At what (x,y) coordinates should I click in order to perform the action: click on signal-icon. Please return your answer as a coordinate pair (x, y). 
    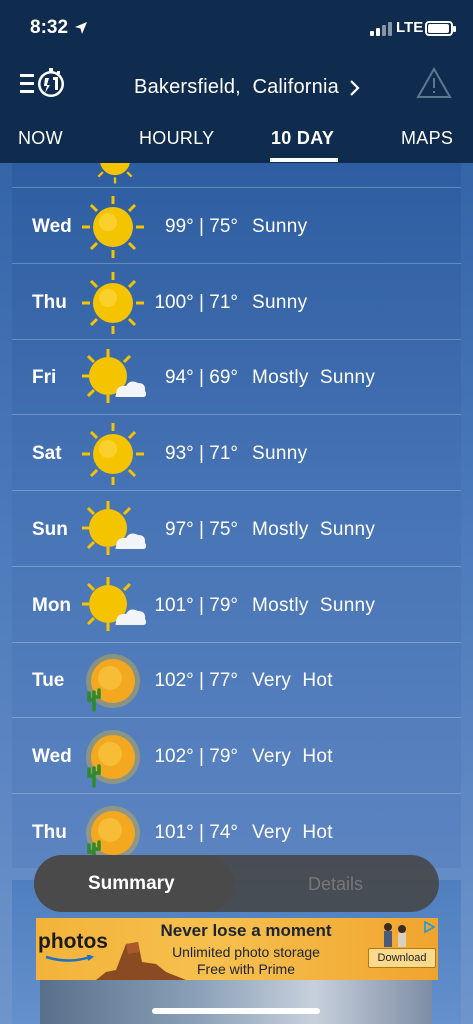
    Looking at the image, I should click on (381, 29).